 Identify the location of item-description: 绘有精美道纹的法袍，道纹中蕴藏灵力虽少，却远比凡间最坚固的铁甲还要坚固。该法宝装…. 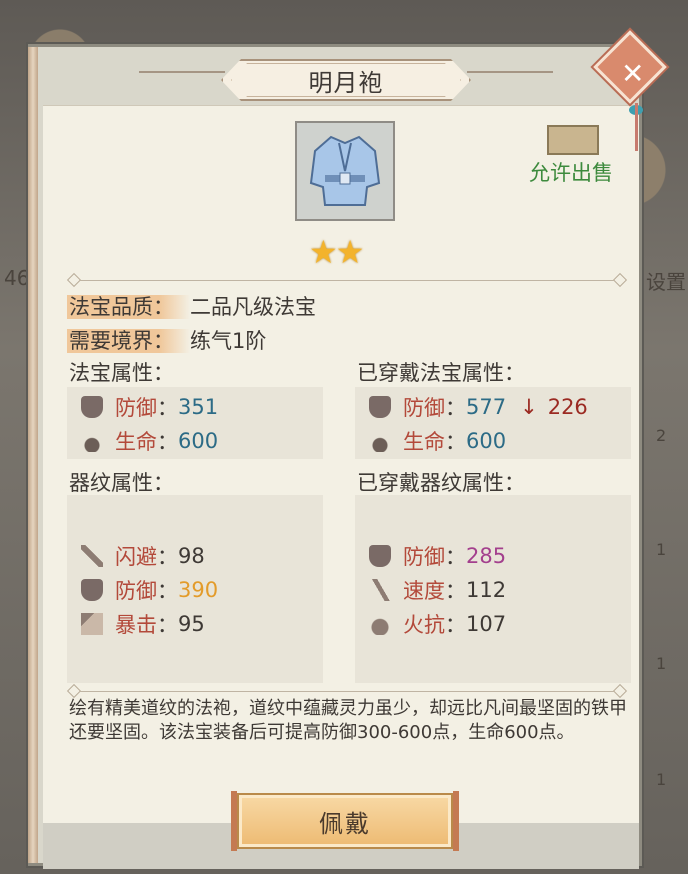
(348, 720).